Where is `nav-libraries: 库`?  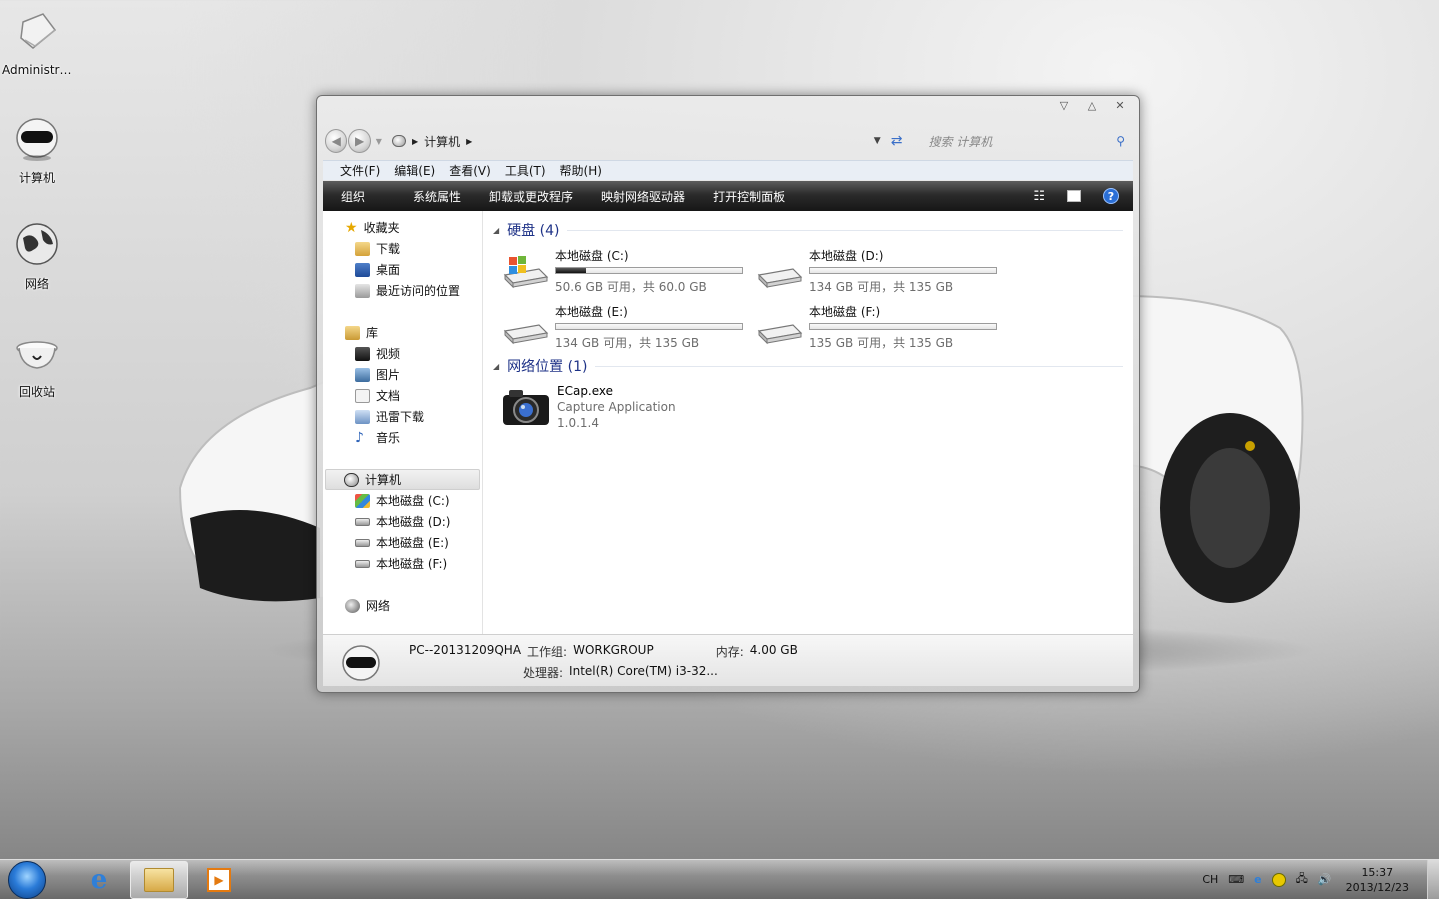 nav-libraries: 库 is located at coordinates (402, 332).